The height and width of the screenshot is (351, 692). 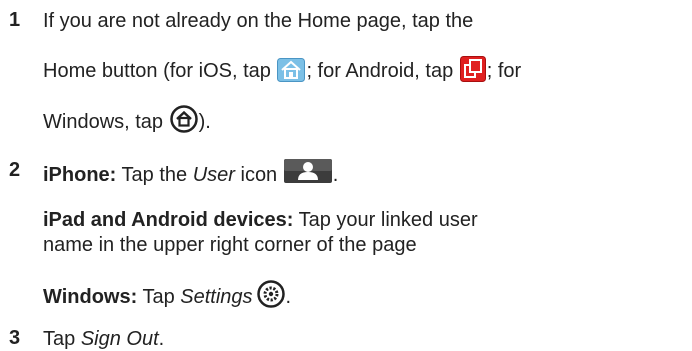 I want to click on step-number-2: 2, so click(x=15, y=170).